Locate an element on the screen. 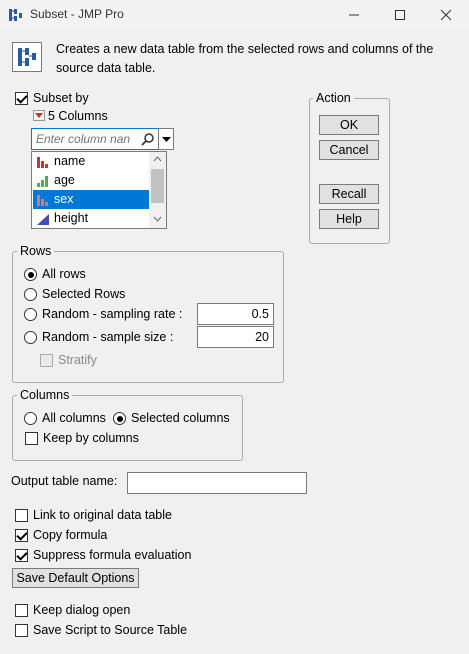 The width and height of the screenshot is (469, 654). search-options-dropdown is located at coordinates (166, 139).